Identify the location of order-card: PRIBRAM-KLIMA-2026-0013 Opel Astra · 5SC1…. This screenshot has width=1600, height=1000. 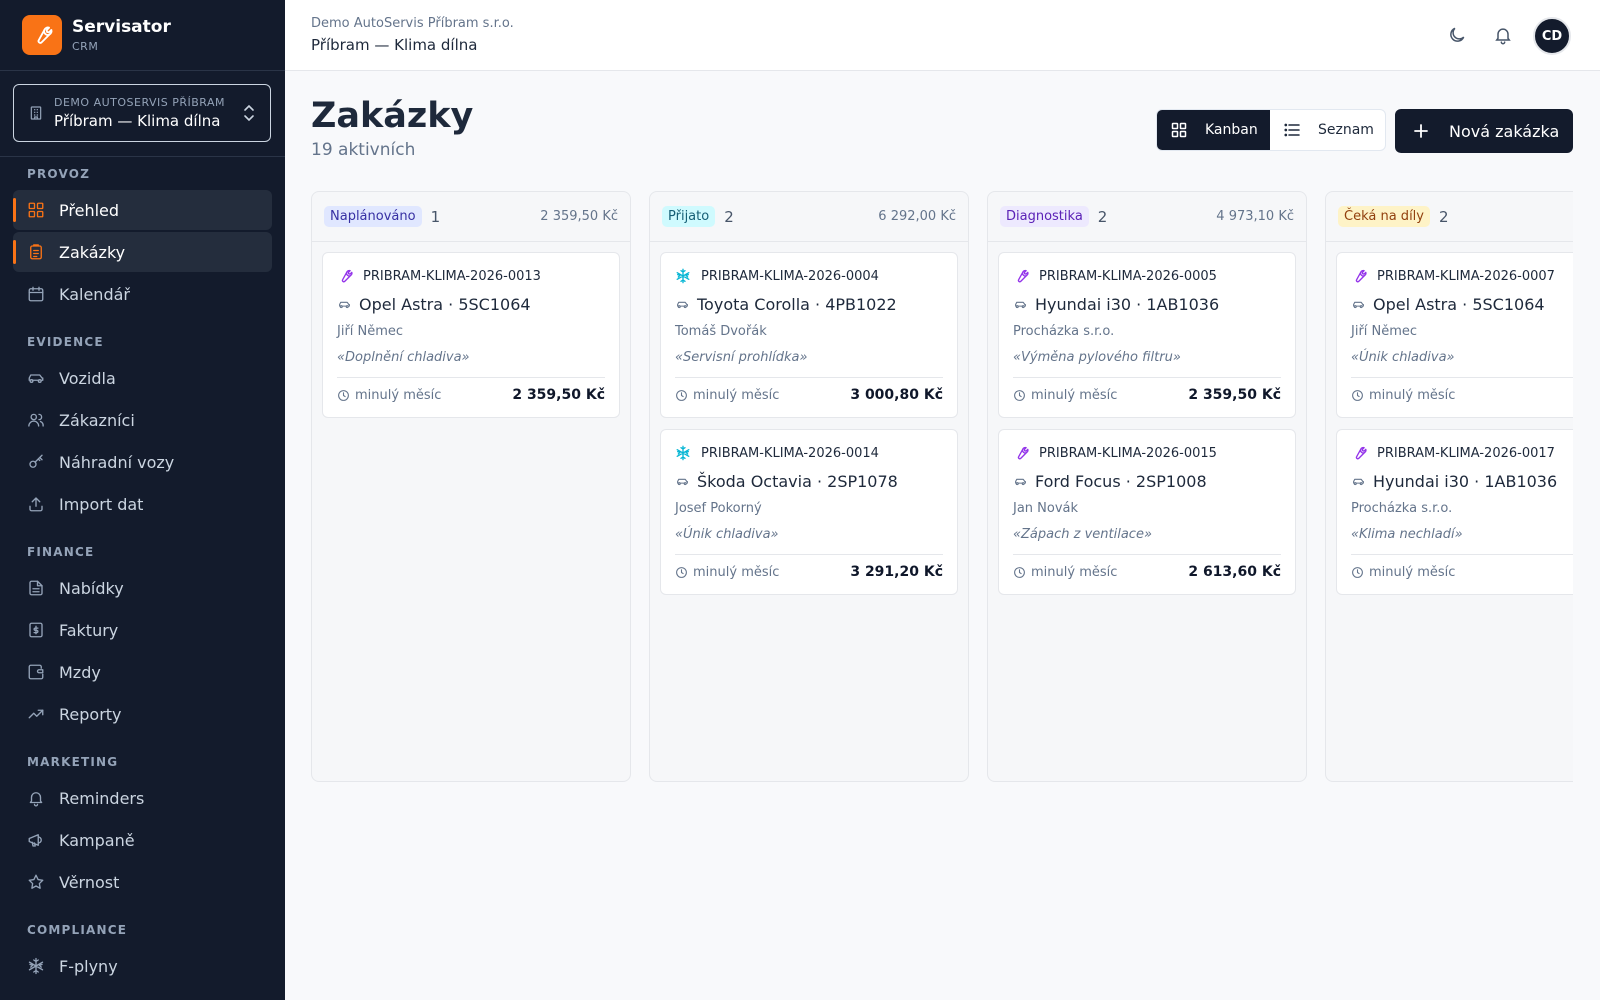
(471, 335).